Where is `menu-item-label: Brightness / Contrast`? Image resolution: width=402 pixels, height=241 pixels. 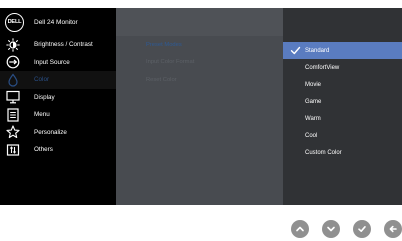
menu-item-label: Brightness / Contrast is located at coordinates (63, 45).